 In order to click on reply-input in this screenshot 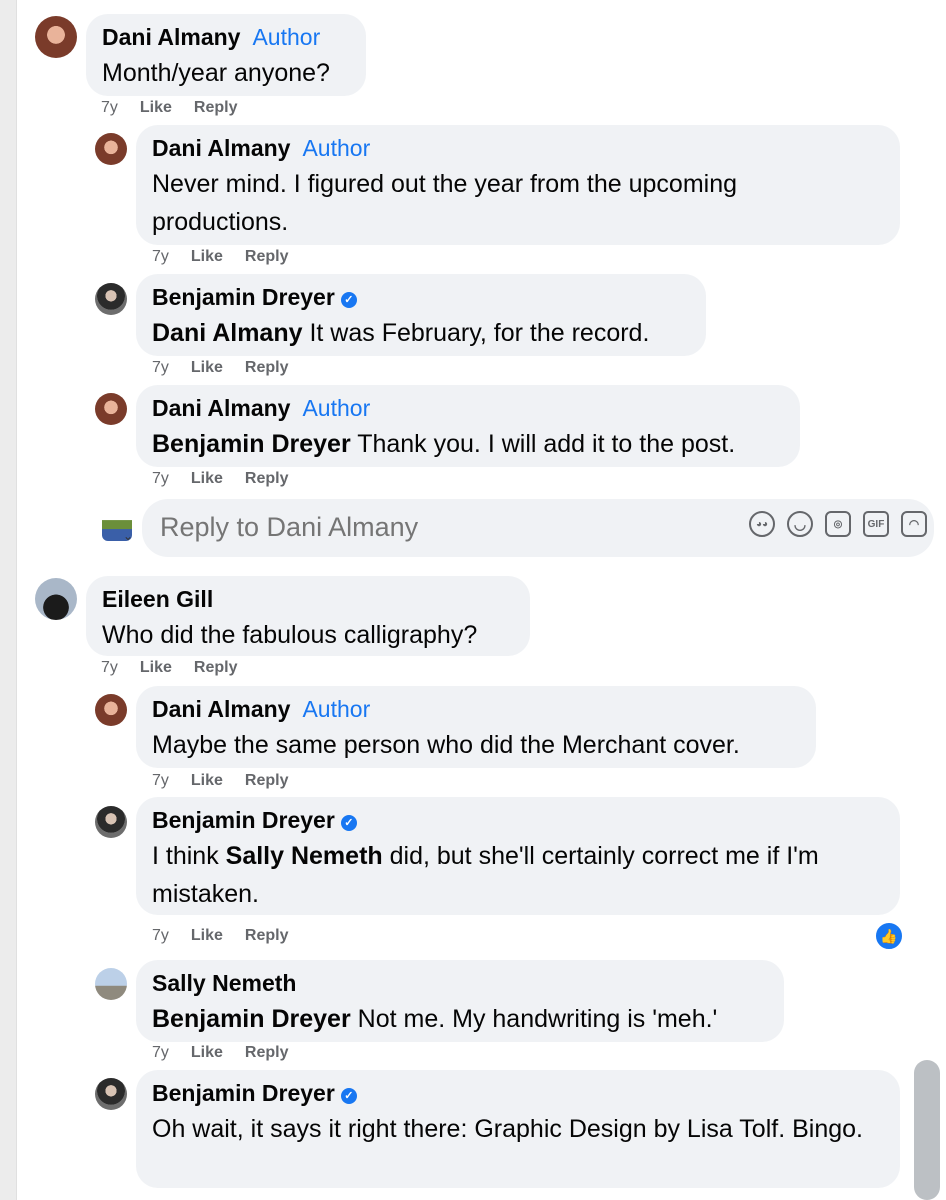, I will do `click(440, 527)`.